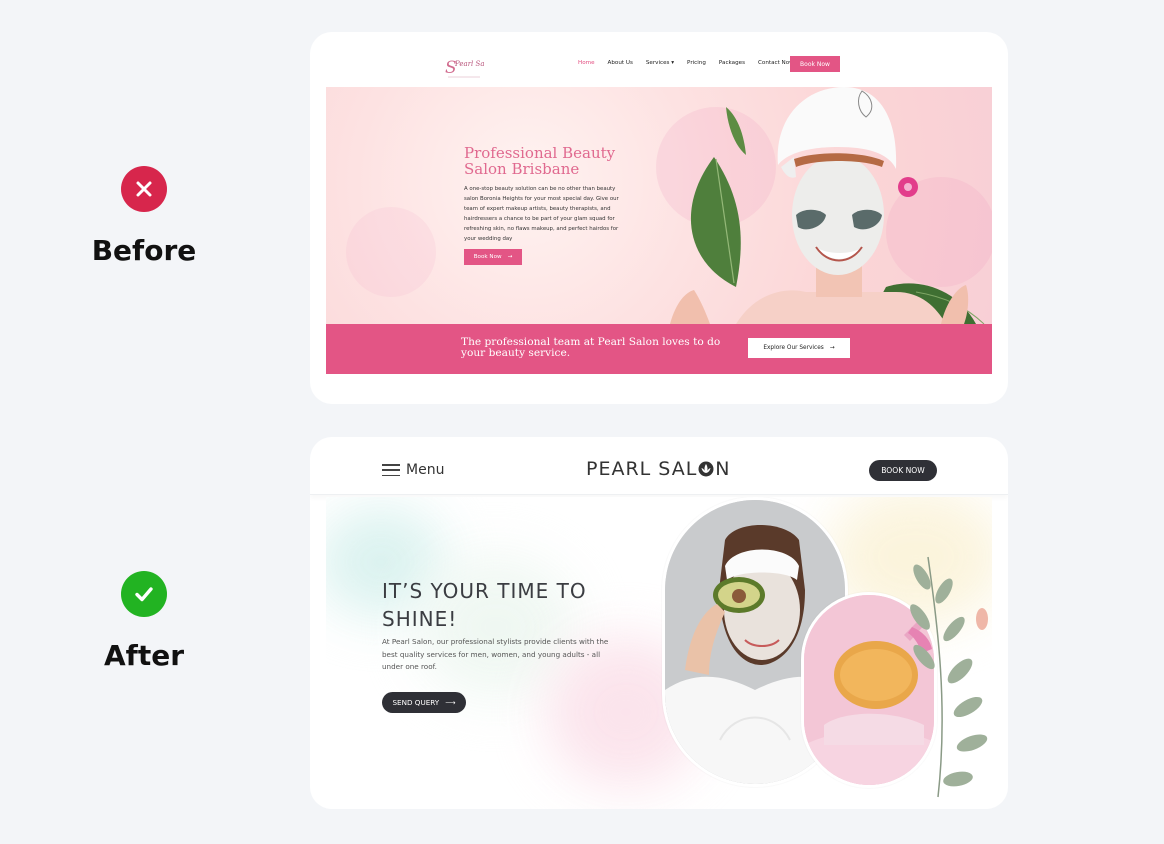 The width and height of the screenshot is (1164, 844). What do you see at coordinates (793, 348) in the screenshot?
I see `button-label: Explore Our Services` at bounding box center [793, 348].